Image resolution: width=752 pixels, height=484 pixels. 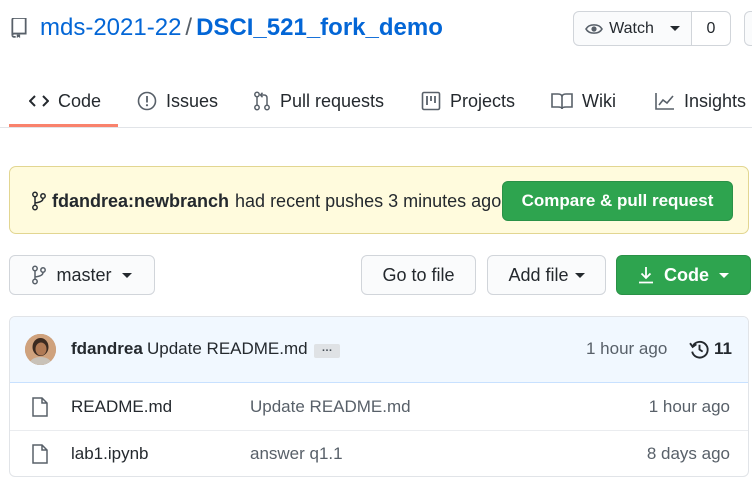 I want to click on file-name-link: lab1.ipynb, so click(x=110, y=454).